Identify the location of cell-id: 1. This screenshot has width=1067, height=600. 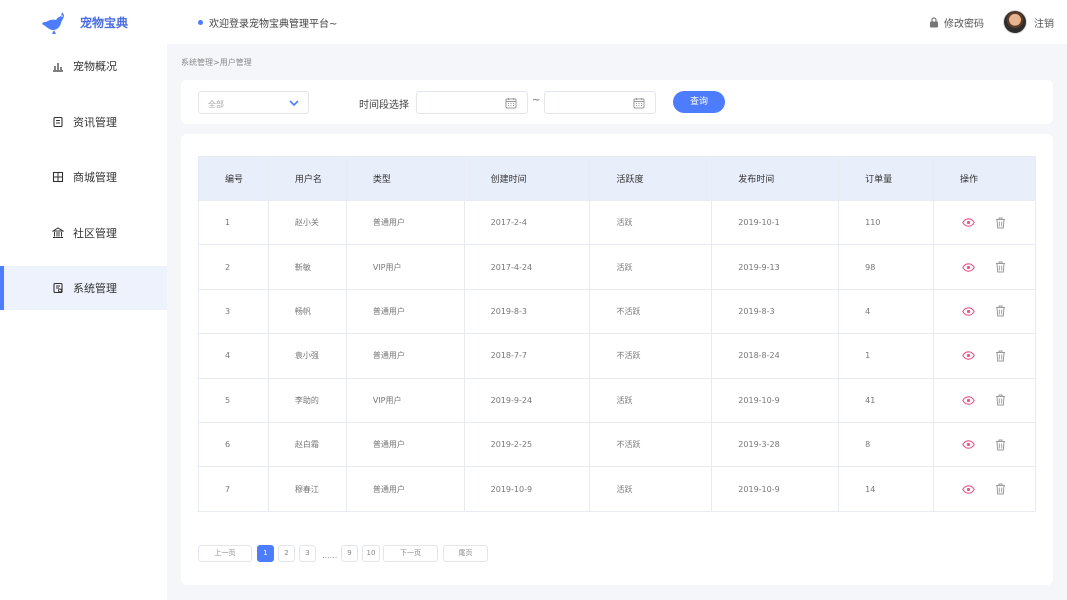
(233, 222).